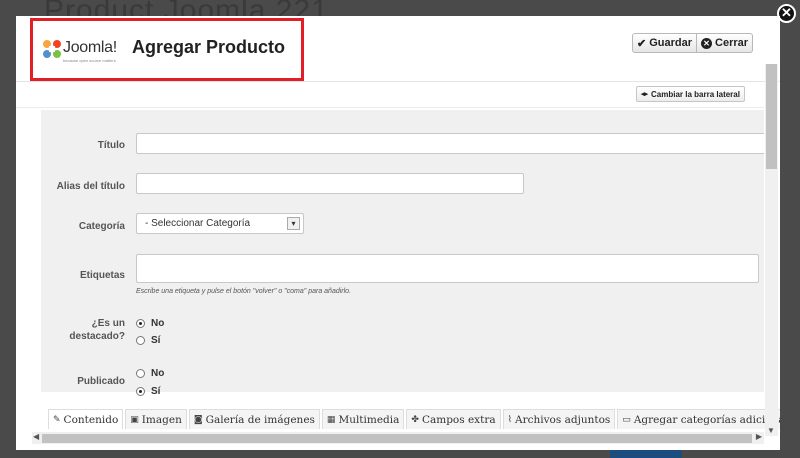 This screenshot has height=458, width=800. What do you see at coordinates (148, 340) in the screenshot?
I see `featured-option-yes: Sí` at bounding box center [148, 340].